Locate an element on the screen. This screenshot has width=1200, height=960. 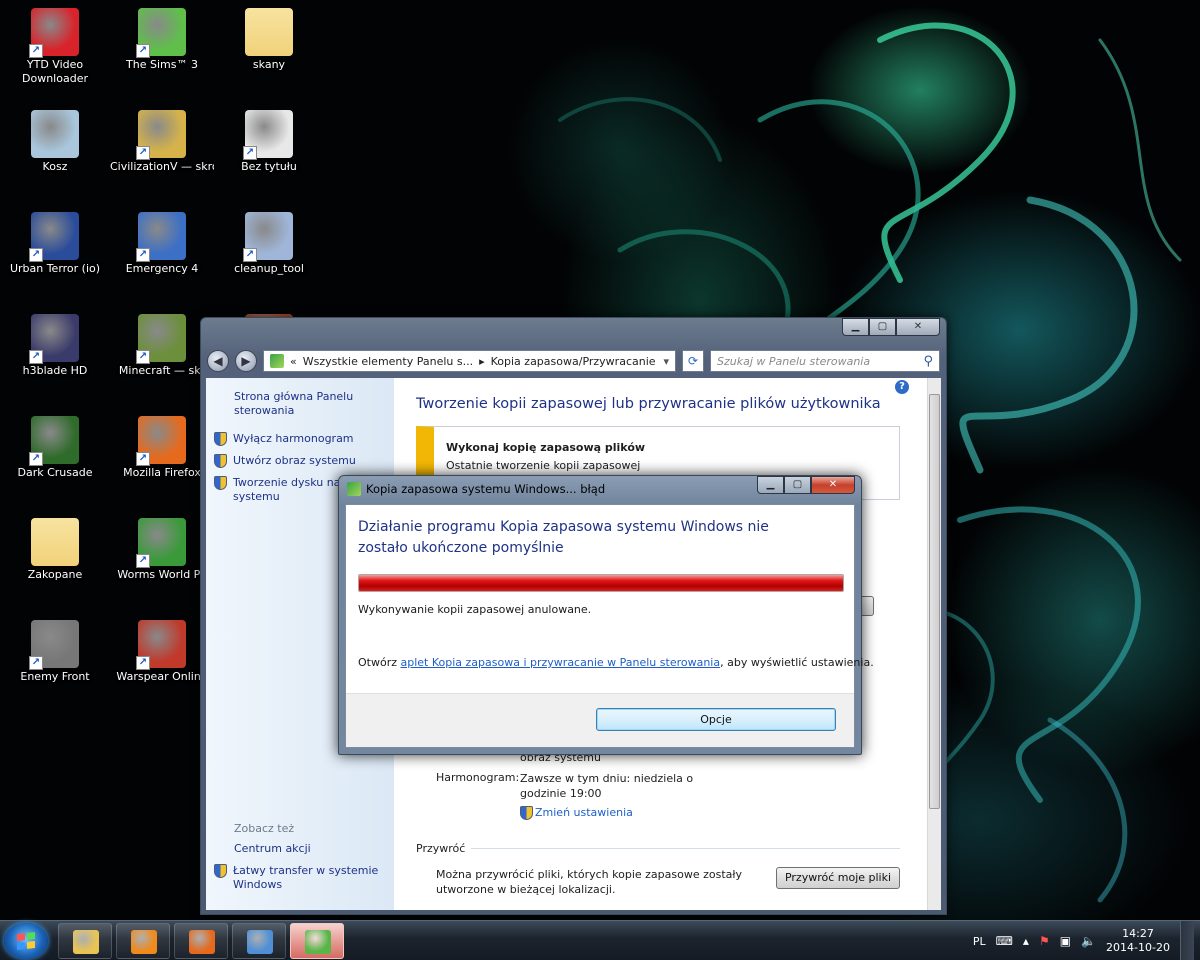
desktop-icon: ↗ Warspear Online is located at coordinates (162, 666).